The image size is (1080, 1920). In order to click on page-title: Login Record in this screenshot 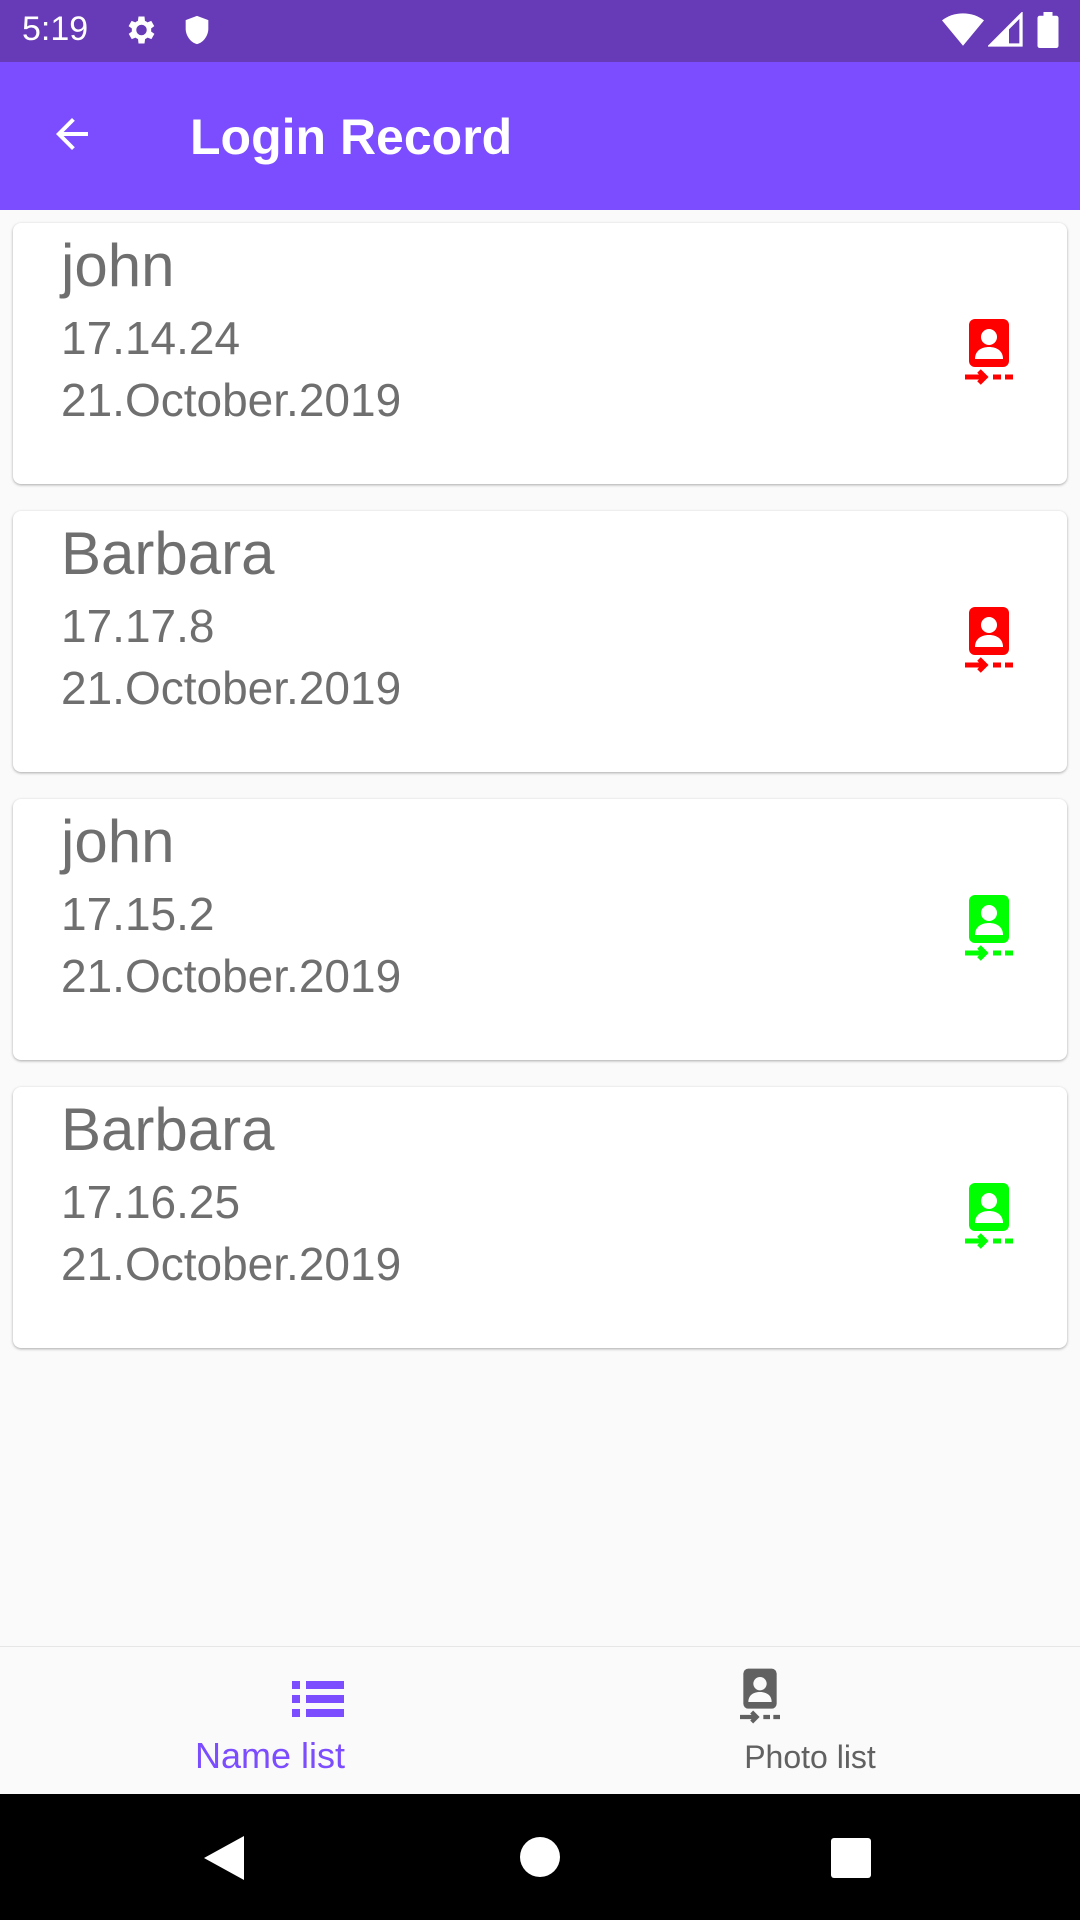, I will do `click(351, 137)`.